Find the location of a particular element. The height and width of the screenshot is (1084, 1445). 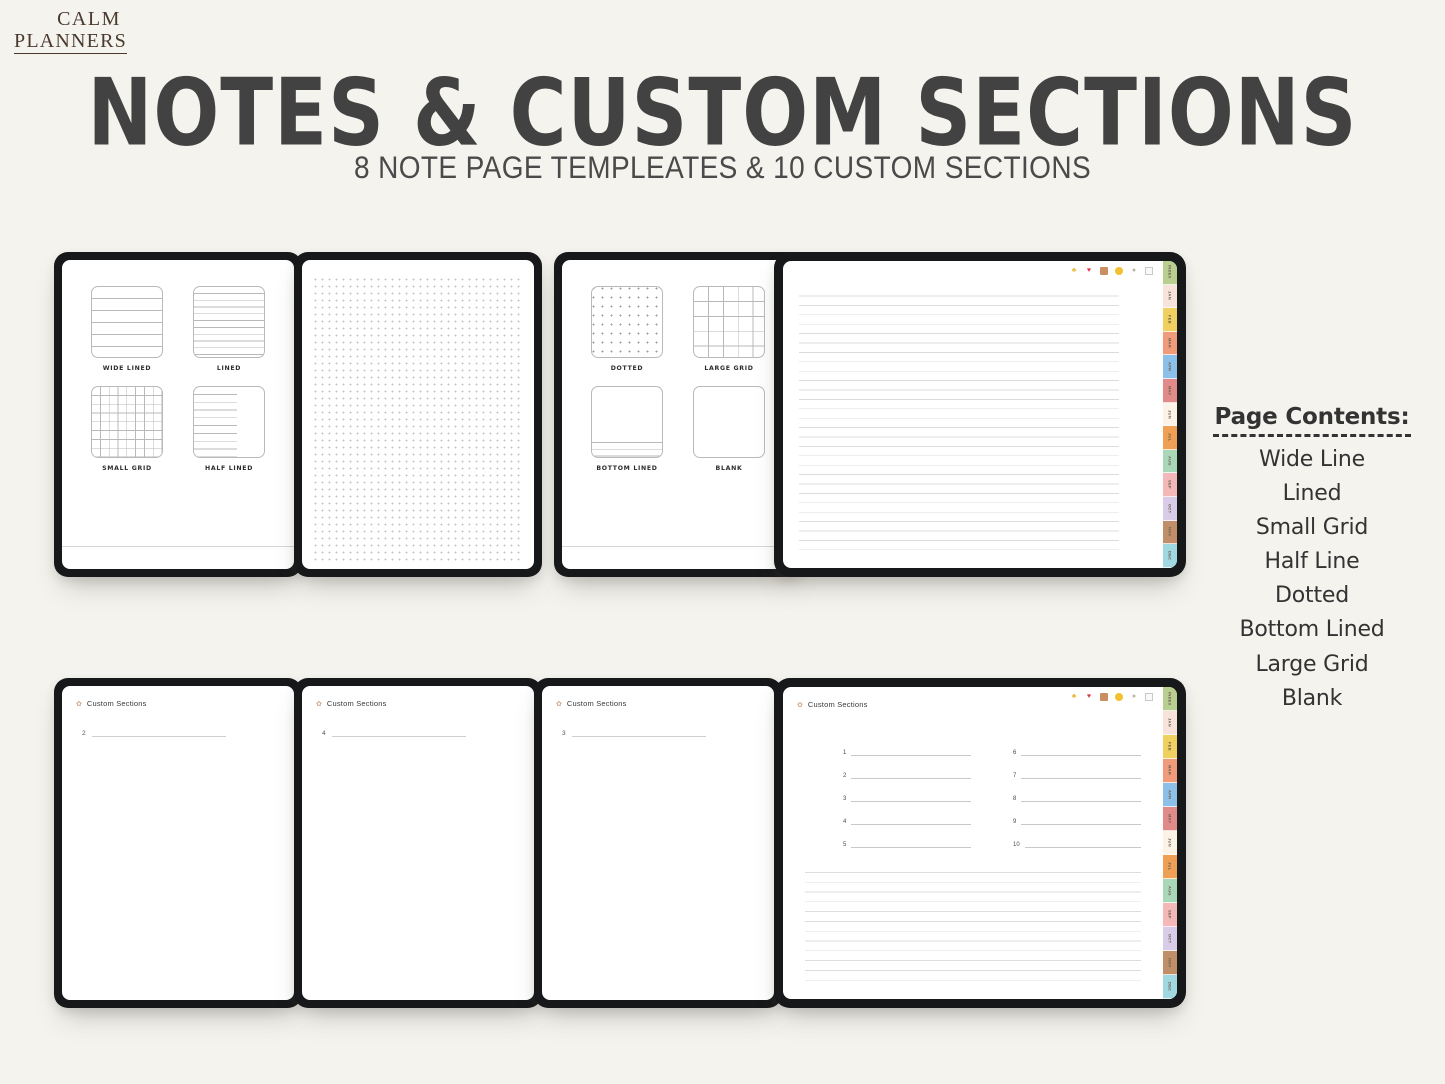

list-item: 3 is located at coordinates (907, 790).